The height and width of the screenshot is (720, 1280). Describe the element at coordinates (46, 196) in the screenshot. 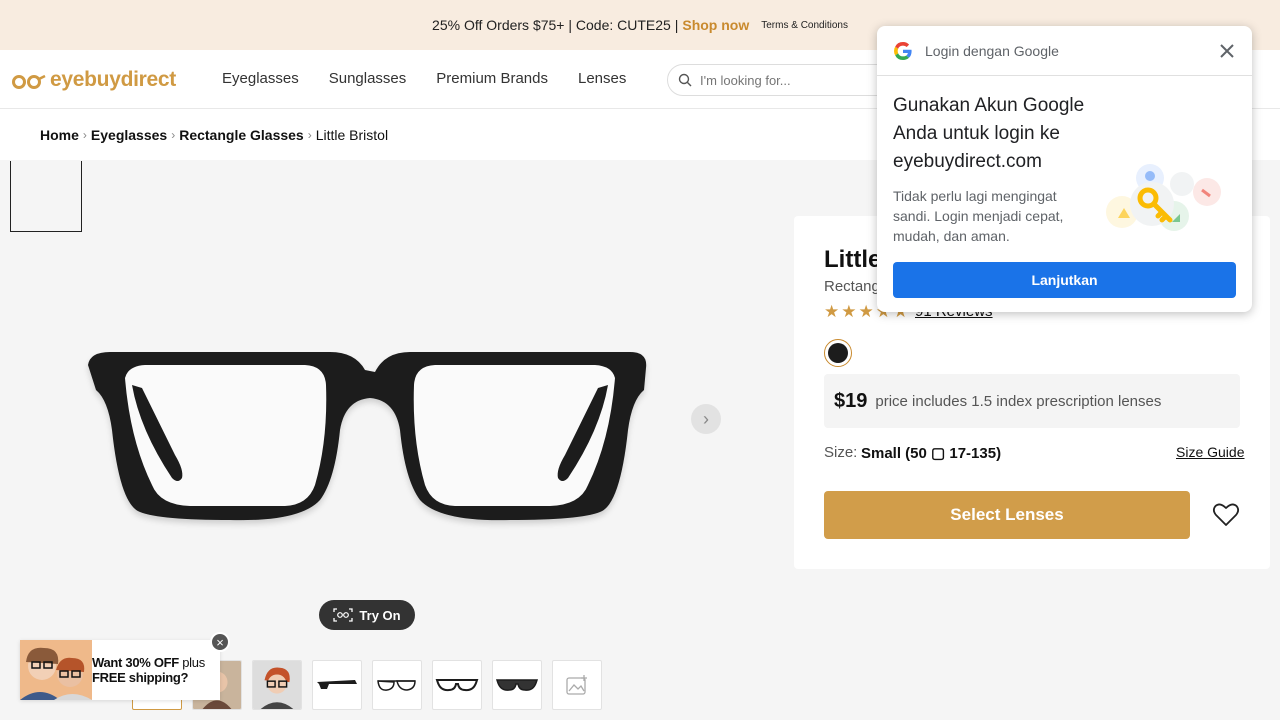

I see `gallery-frame-corner` at that location.